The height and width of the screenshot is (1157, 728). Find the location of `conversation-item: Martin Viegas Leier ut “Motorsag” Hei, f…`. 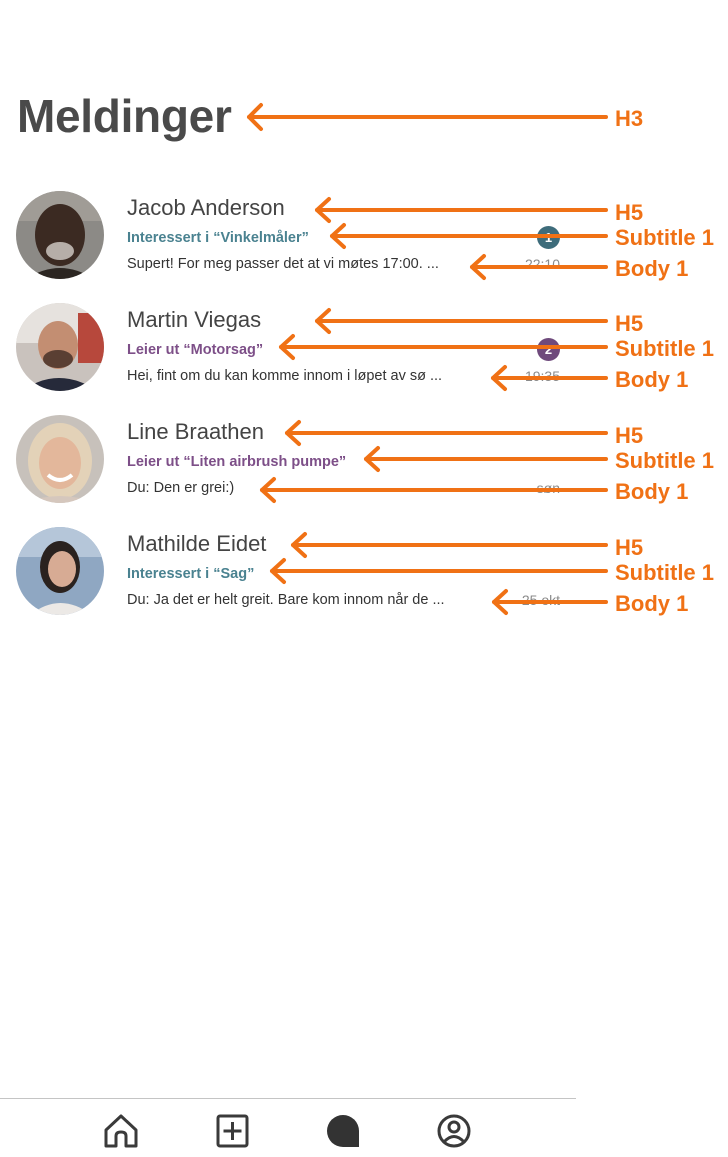

conversation-item: Martin Viegas Leier ut “Motorsag” Hei, f… is located at coordinates (288, 353).